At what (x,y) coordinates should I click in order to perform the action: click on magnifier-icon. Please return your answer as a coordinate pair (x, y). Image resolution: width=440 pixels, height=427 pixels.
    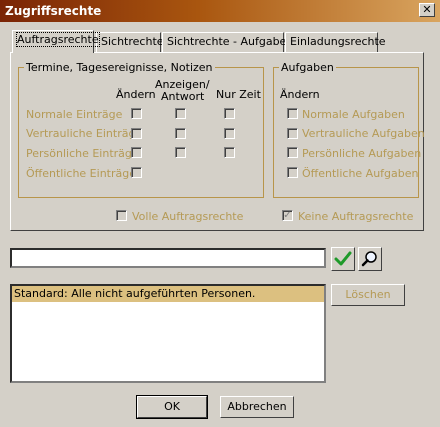
    Looking at the image, I should click on (369, 259).